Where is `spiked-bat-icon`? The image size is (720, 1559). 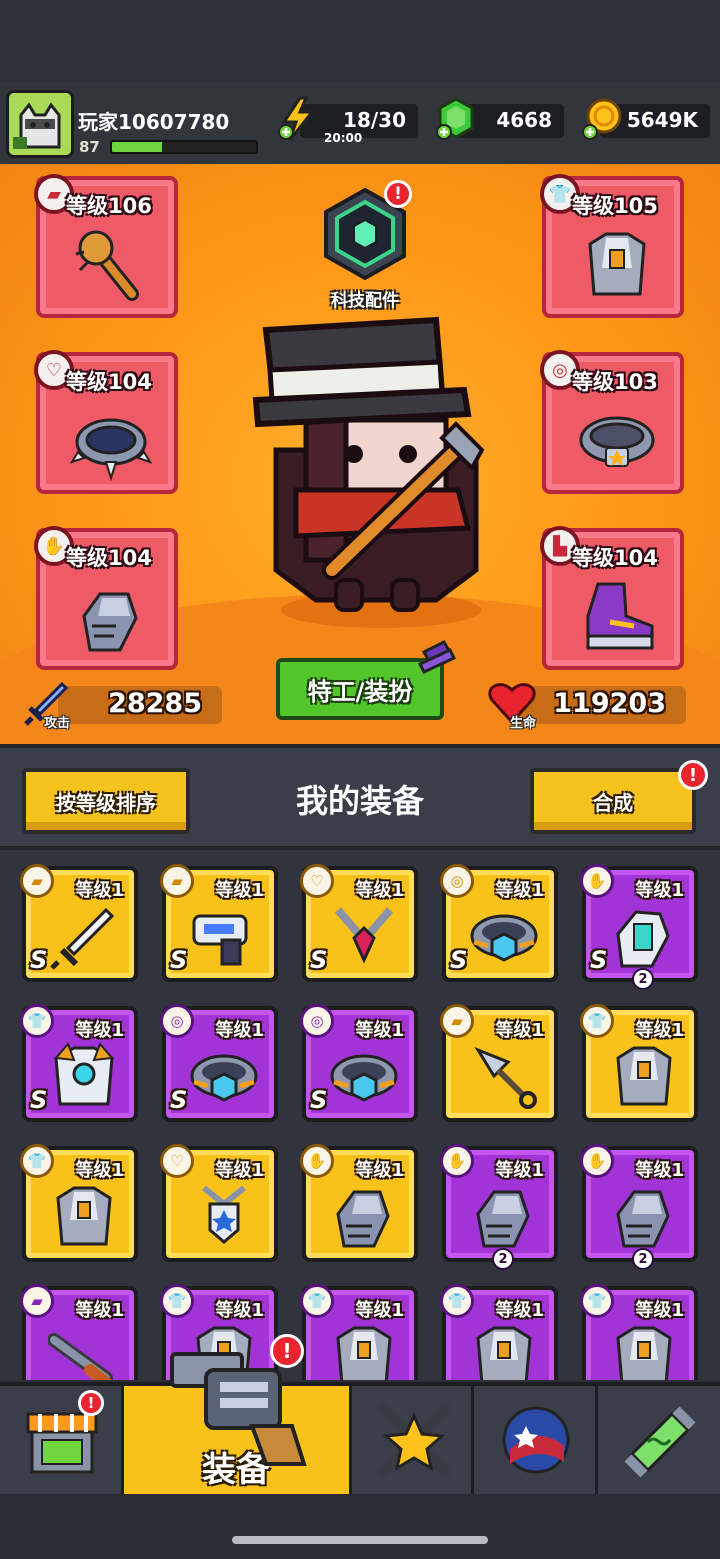
spiked-bat-icon is located at coordinates (107, 265).